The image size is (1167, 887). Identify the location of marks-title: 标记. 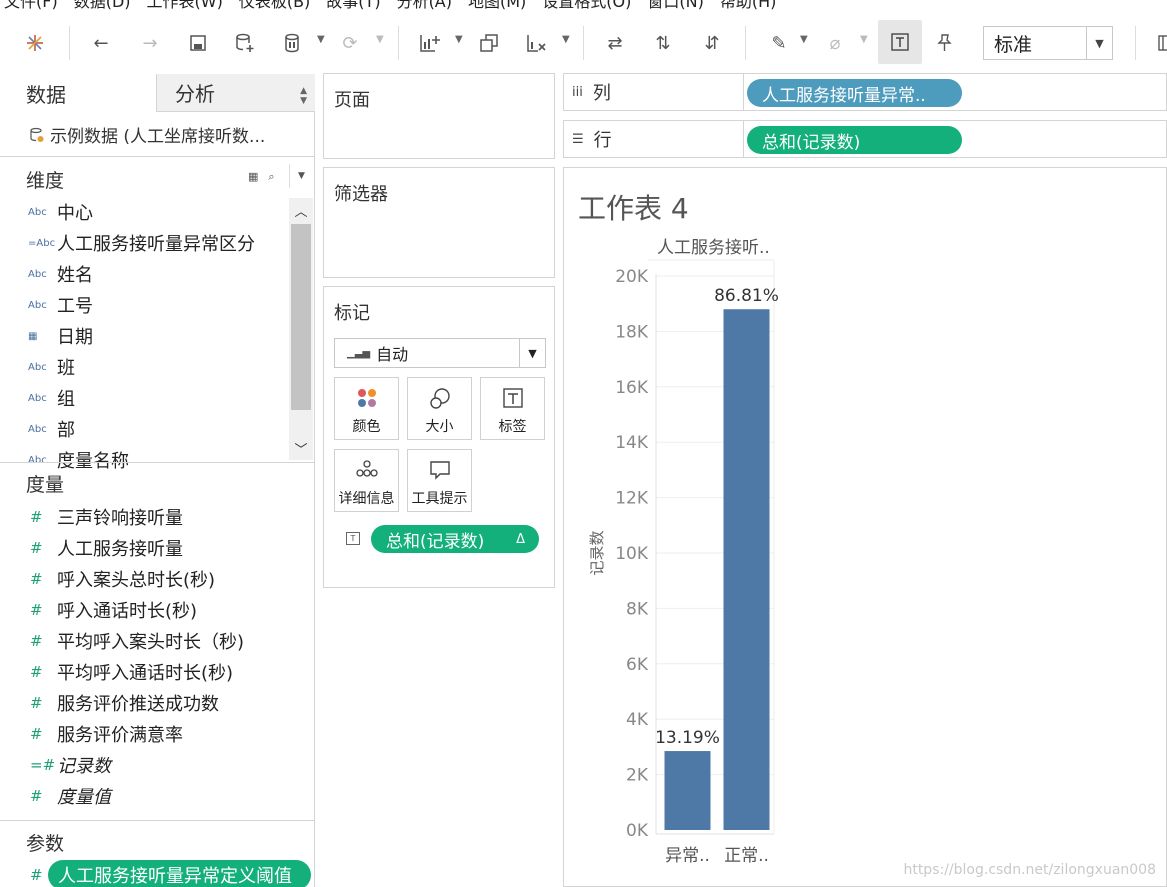
(352, 313).